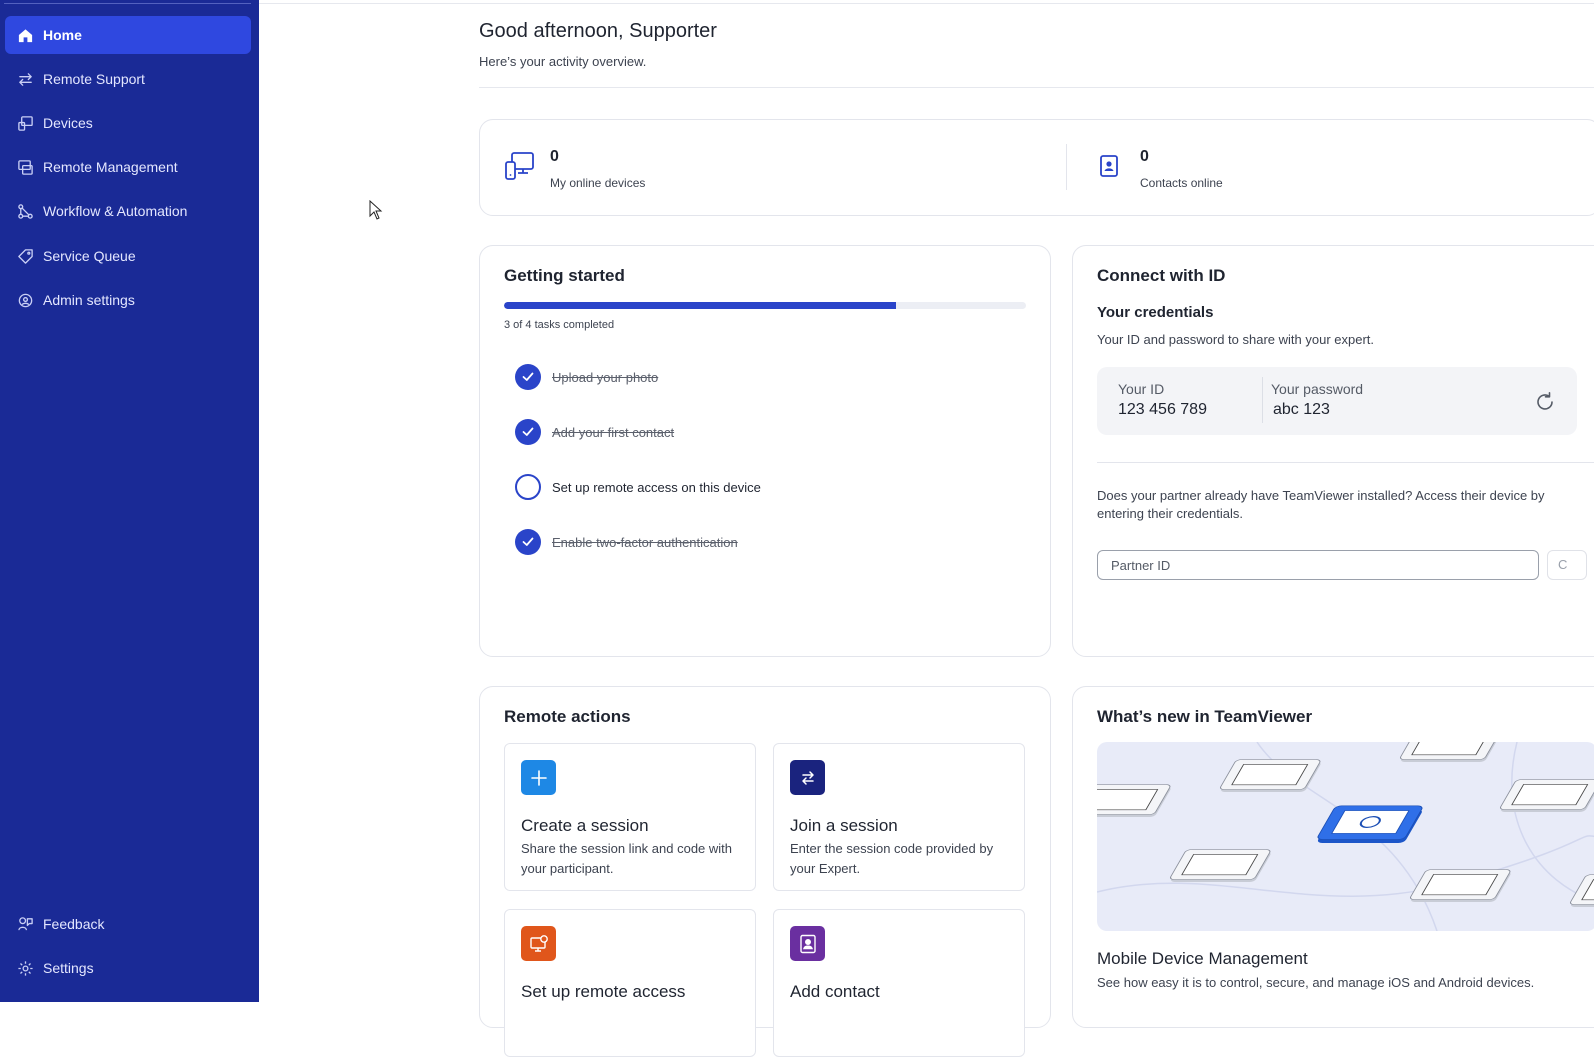 This screenshot has width=1594, height=1057. What do you see at coordinates (844, 825) in the screenshot?
I see `join-session-title: Join a session` at bounding box center [844, 825].